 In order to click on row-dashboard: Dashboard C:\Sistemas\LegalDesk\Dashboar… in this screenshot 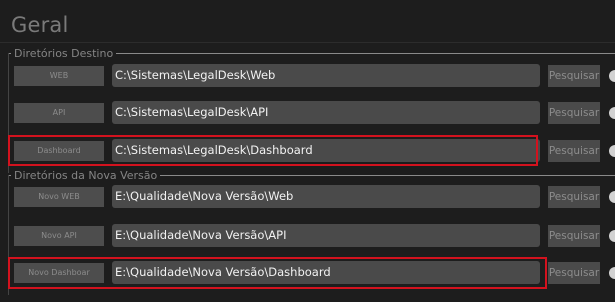, I will do `click(311, 151)`.